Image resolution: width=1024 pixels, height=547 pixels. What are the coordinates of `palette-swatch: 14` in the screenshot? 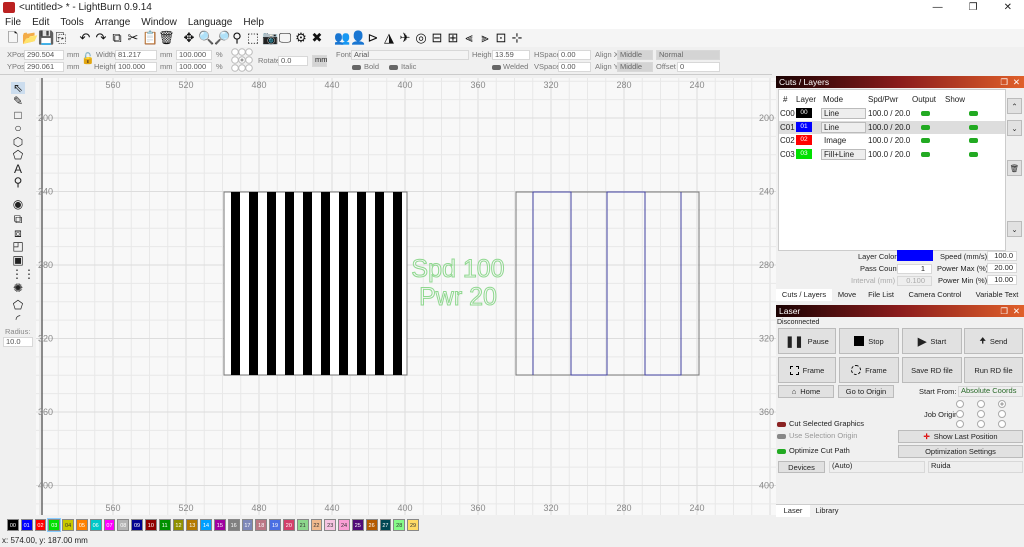 It's located at (206, 525).